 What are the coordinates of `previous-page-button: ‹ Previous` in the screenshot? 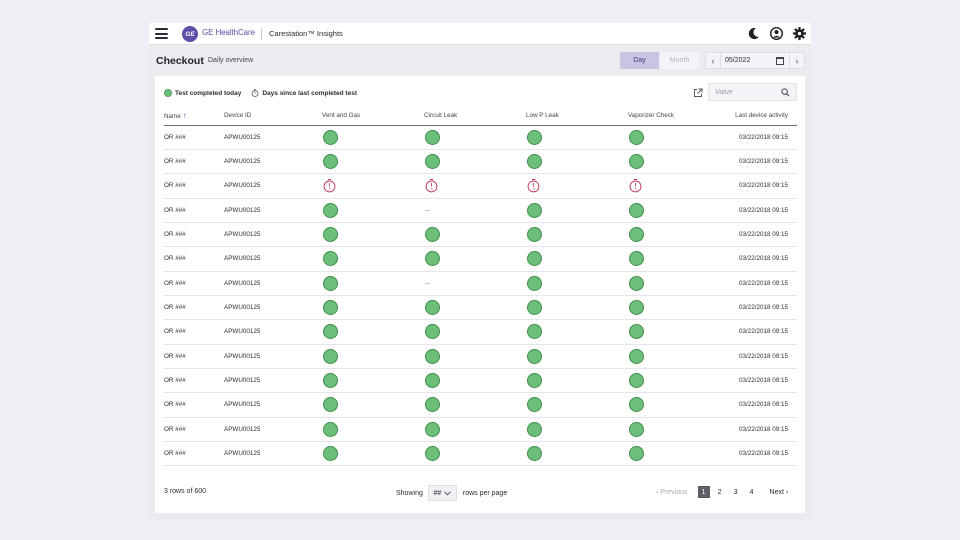 It's located at (672, 492).